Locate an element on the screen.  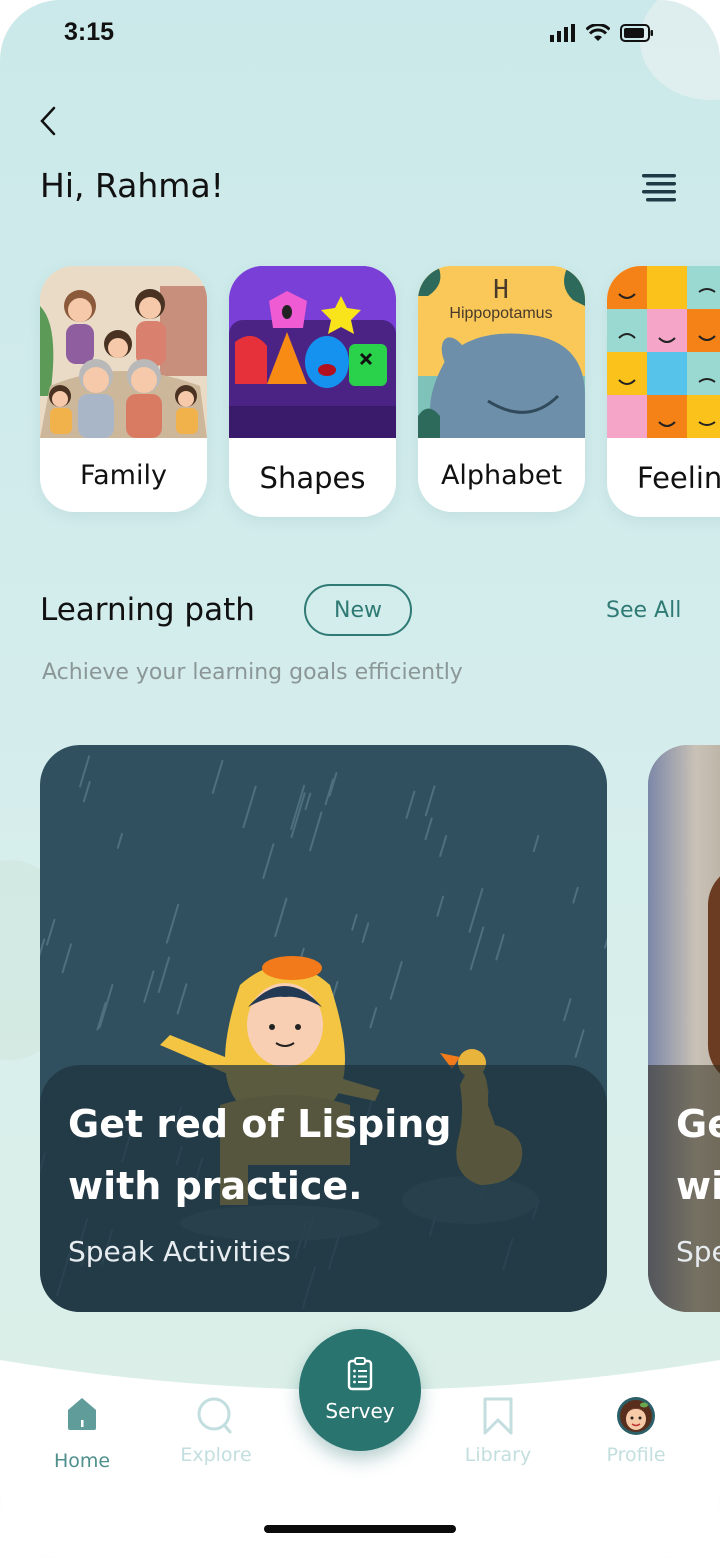
tab-profile: Profile is located at coordinates (636, 1431).